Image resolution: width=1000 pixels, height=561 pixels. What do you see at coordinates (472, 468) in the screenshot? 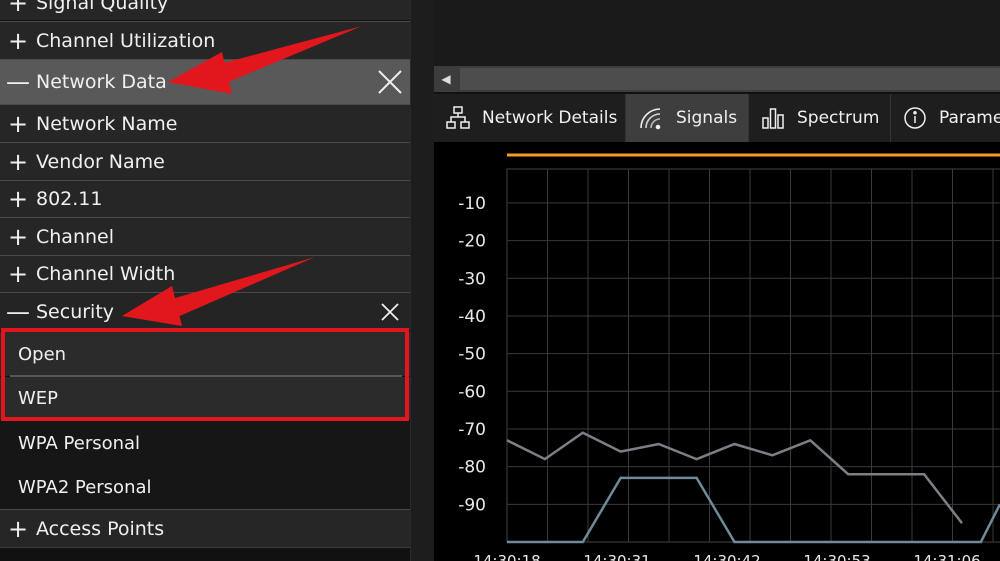
I see `y-tick-label: -80` at bounding box center [472, 468].